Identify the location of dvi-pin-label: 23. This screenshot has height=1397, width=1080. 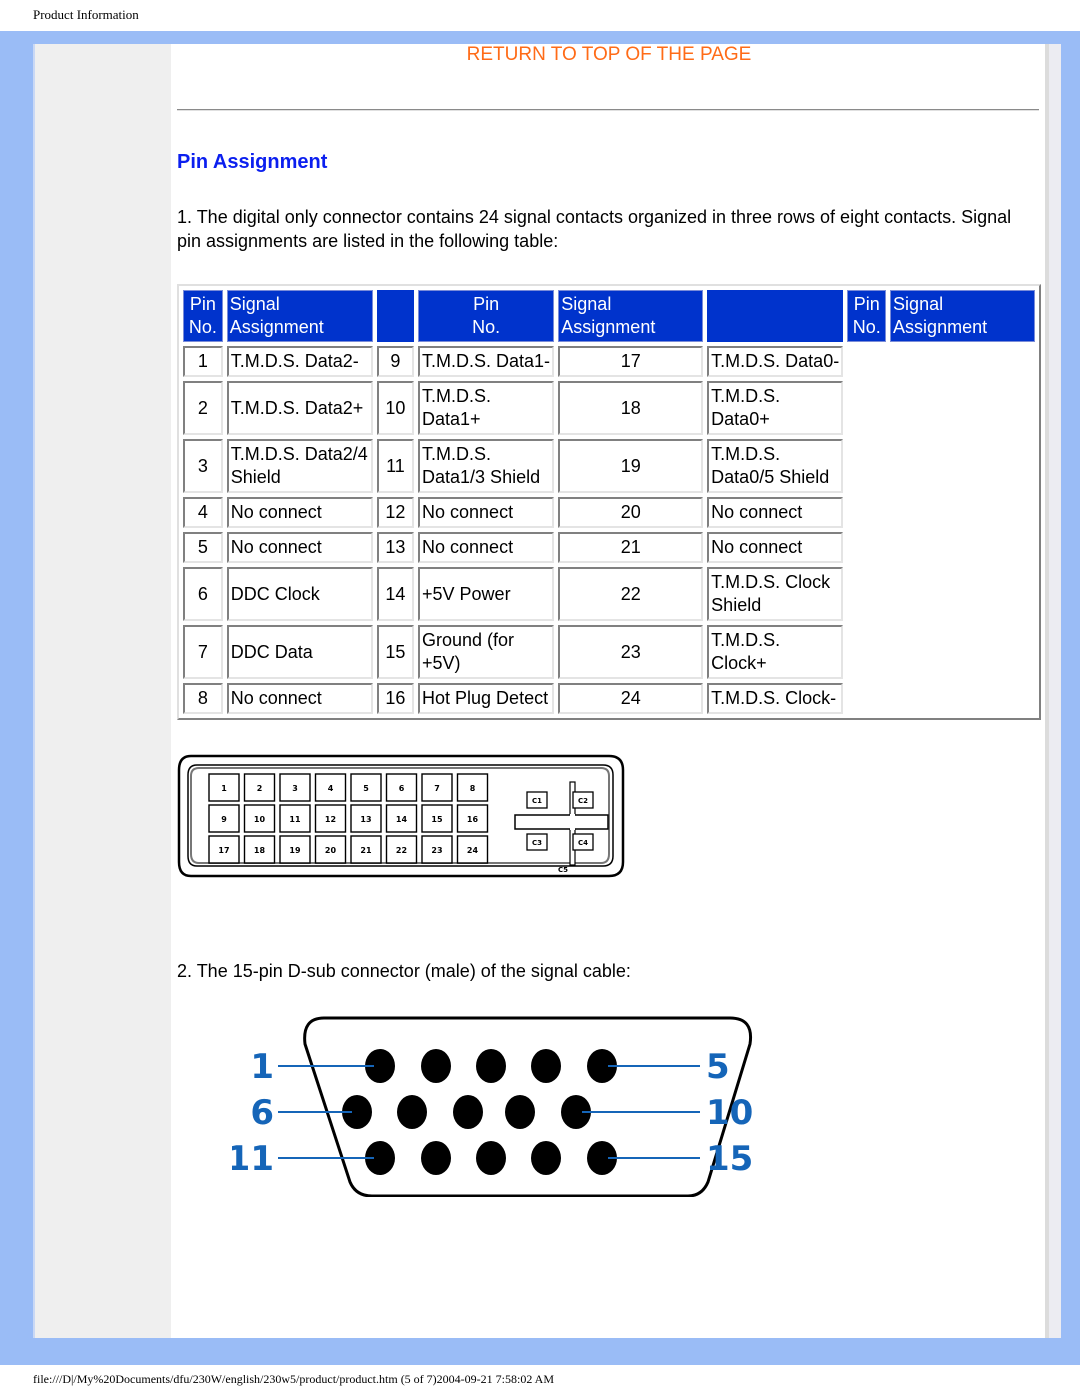
(436, 850).